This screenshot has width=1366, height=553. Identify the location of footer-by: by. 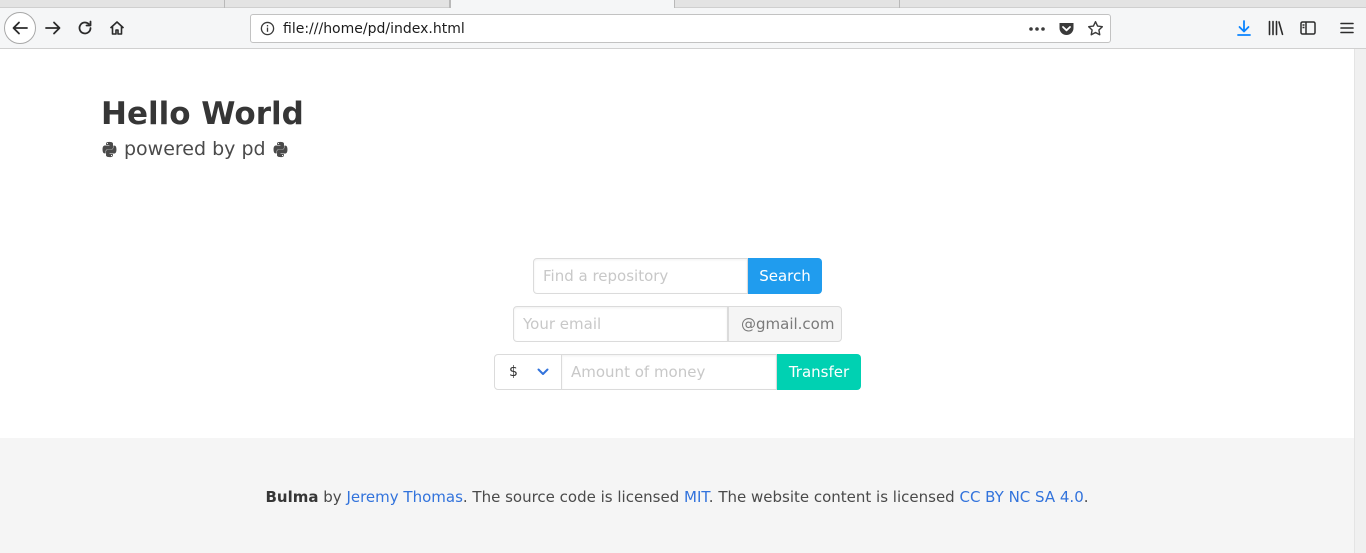
(332, 497).